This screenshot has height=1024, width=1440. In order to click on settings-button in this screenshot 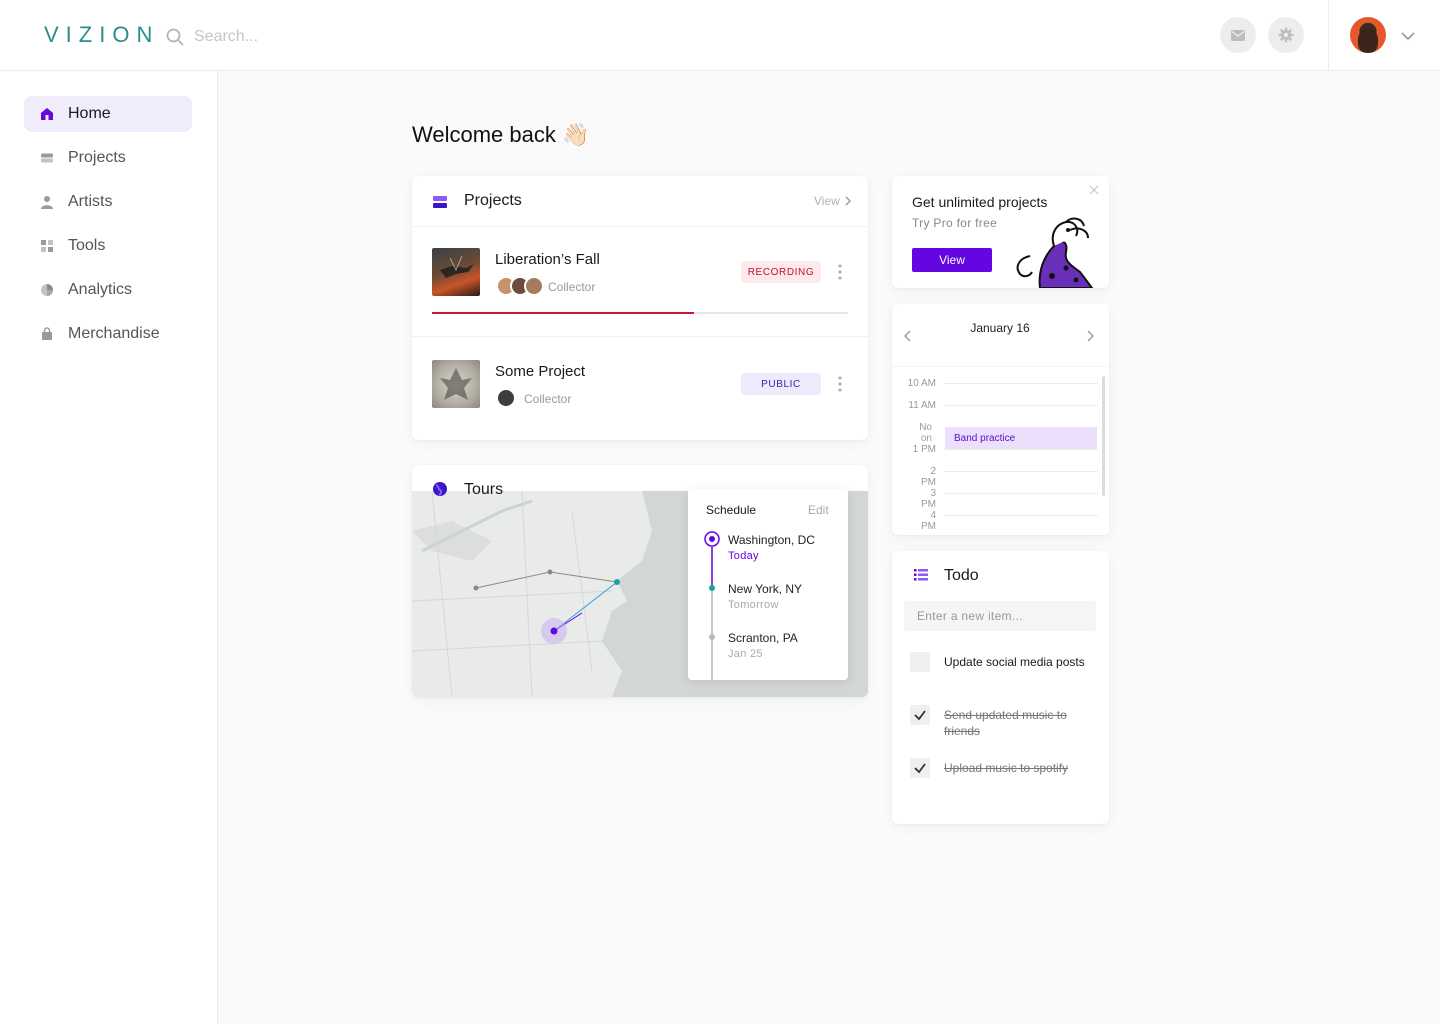, I will do `click(1286, 35)`.